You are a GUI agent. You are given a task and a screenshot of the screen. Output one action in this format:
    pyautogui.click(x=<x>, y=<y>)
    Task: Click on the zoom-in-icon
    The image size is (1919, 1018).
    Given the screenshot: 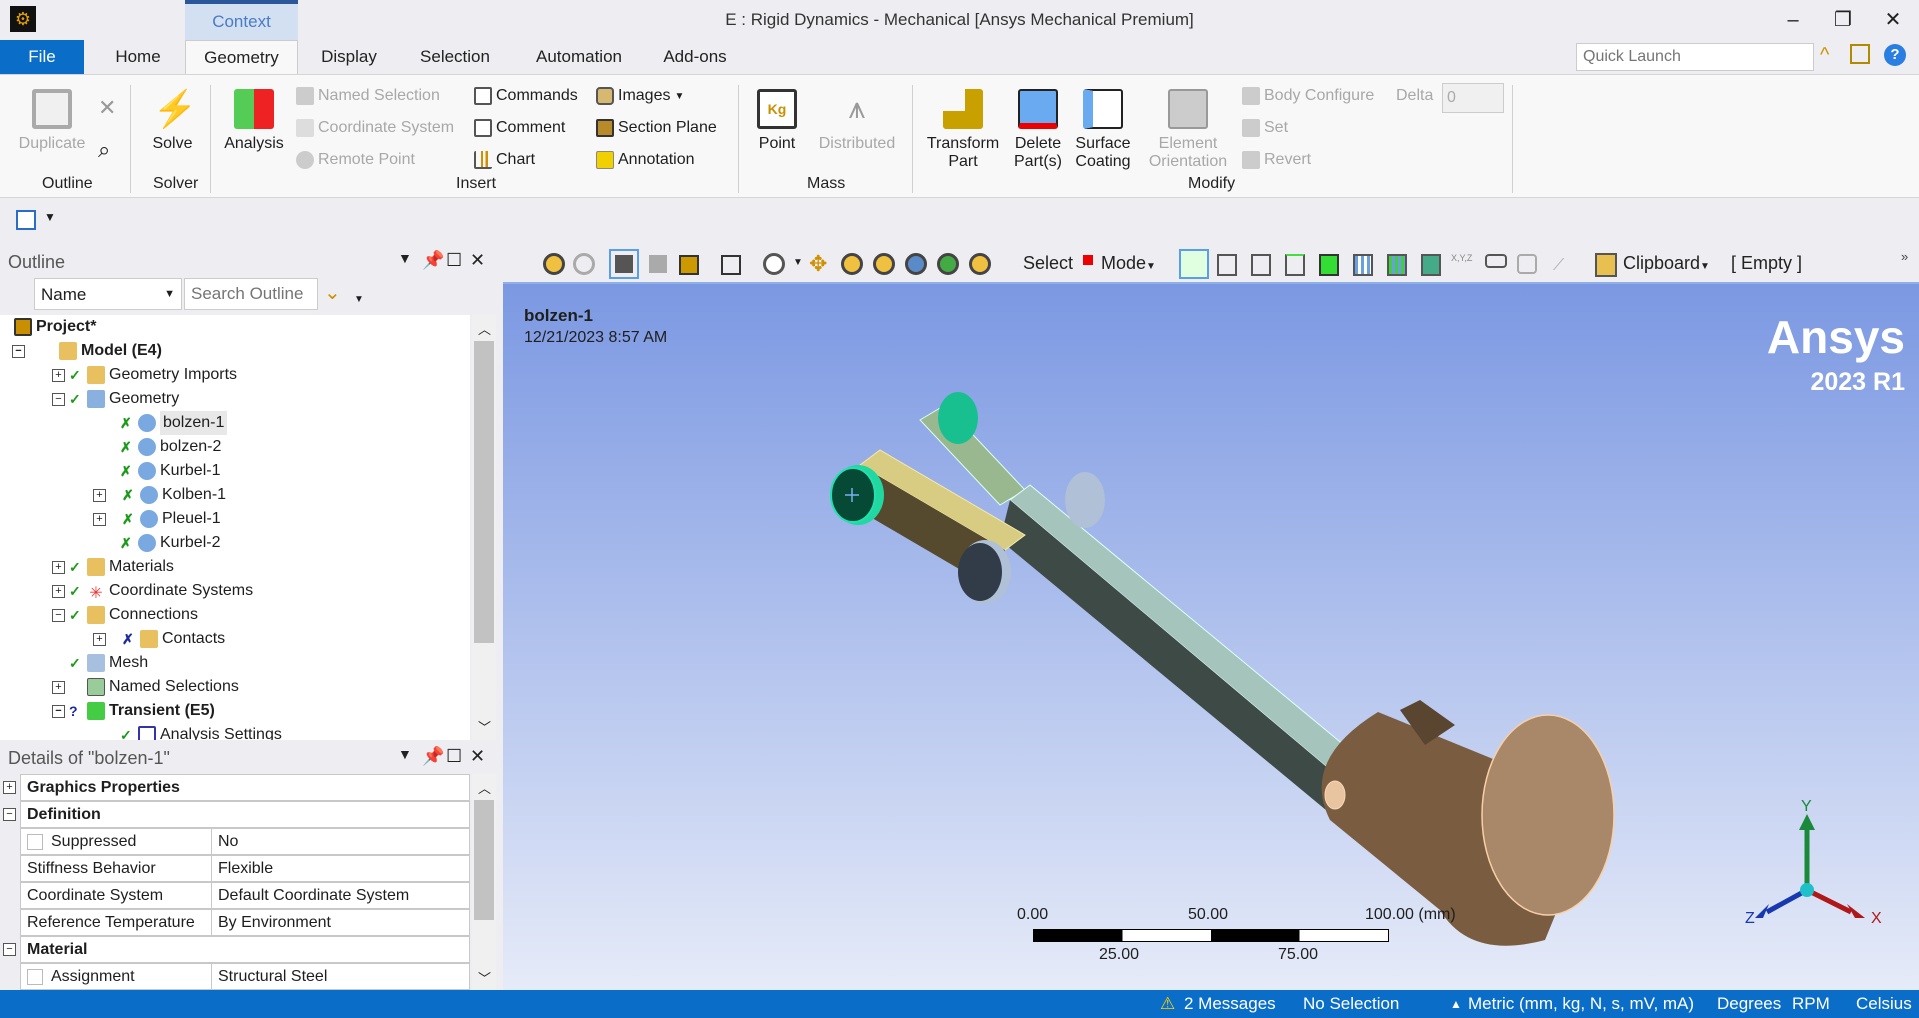 What is the action you would take?
    pyautogui.click(x=884, y=264)
    